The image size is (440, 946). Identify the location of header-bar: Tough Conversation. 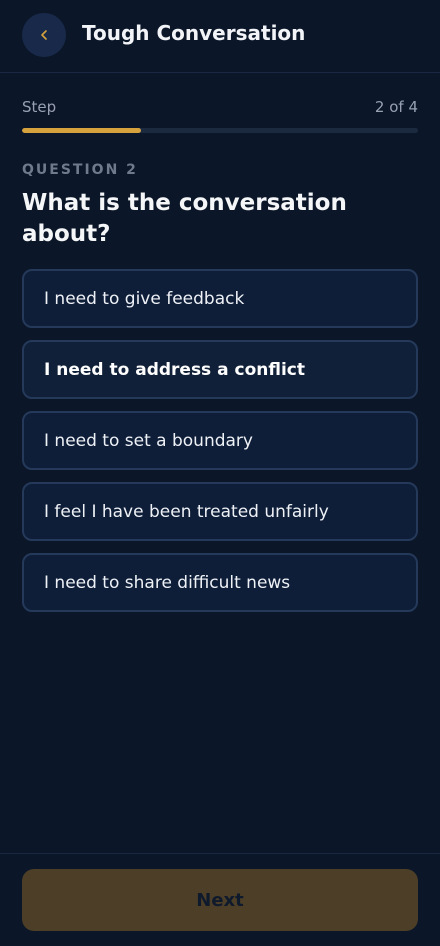
(220, 36).